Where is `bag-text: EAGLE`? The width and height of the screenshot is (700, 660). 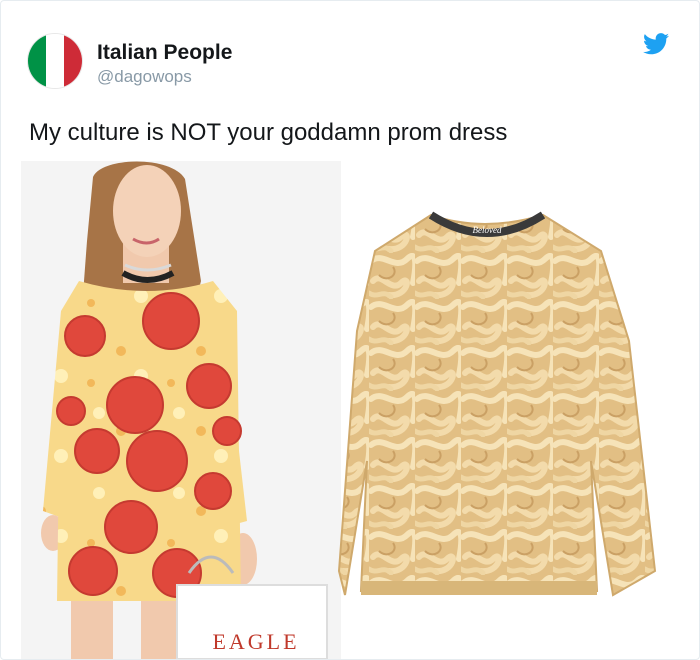
bag-text: EAGLE is located at coordinates (255, 641).